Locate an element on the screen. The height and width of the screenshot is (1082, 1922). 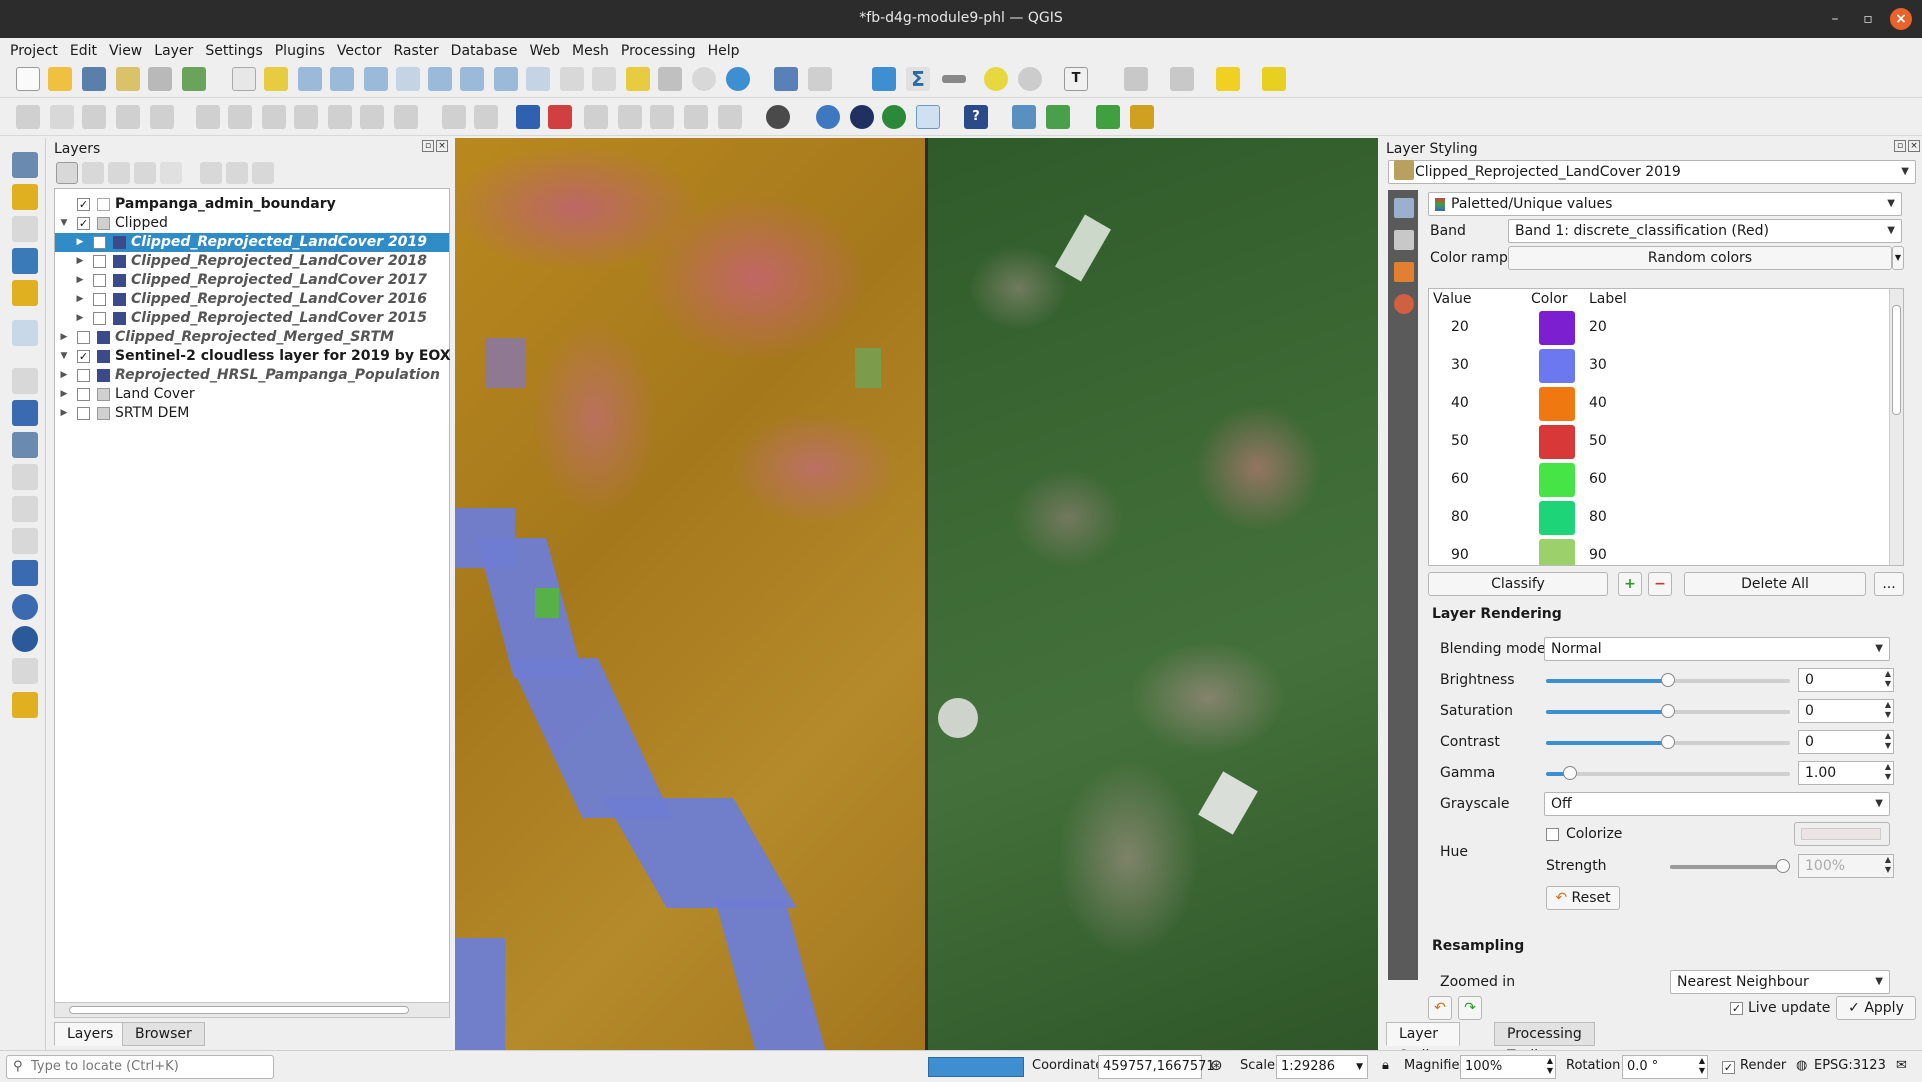
label-pin-icon is located at coordinates (560, 117).